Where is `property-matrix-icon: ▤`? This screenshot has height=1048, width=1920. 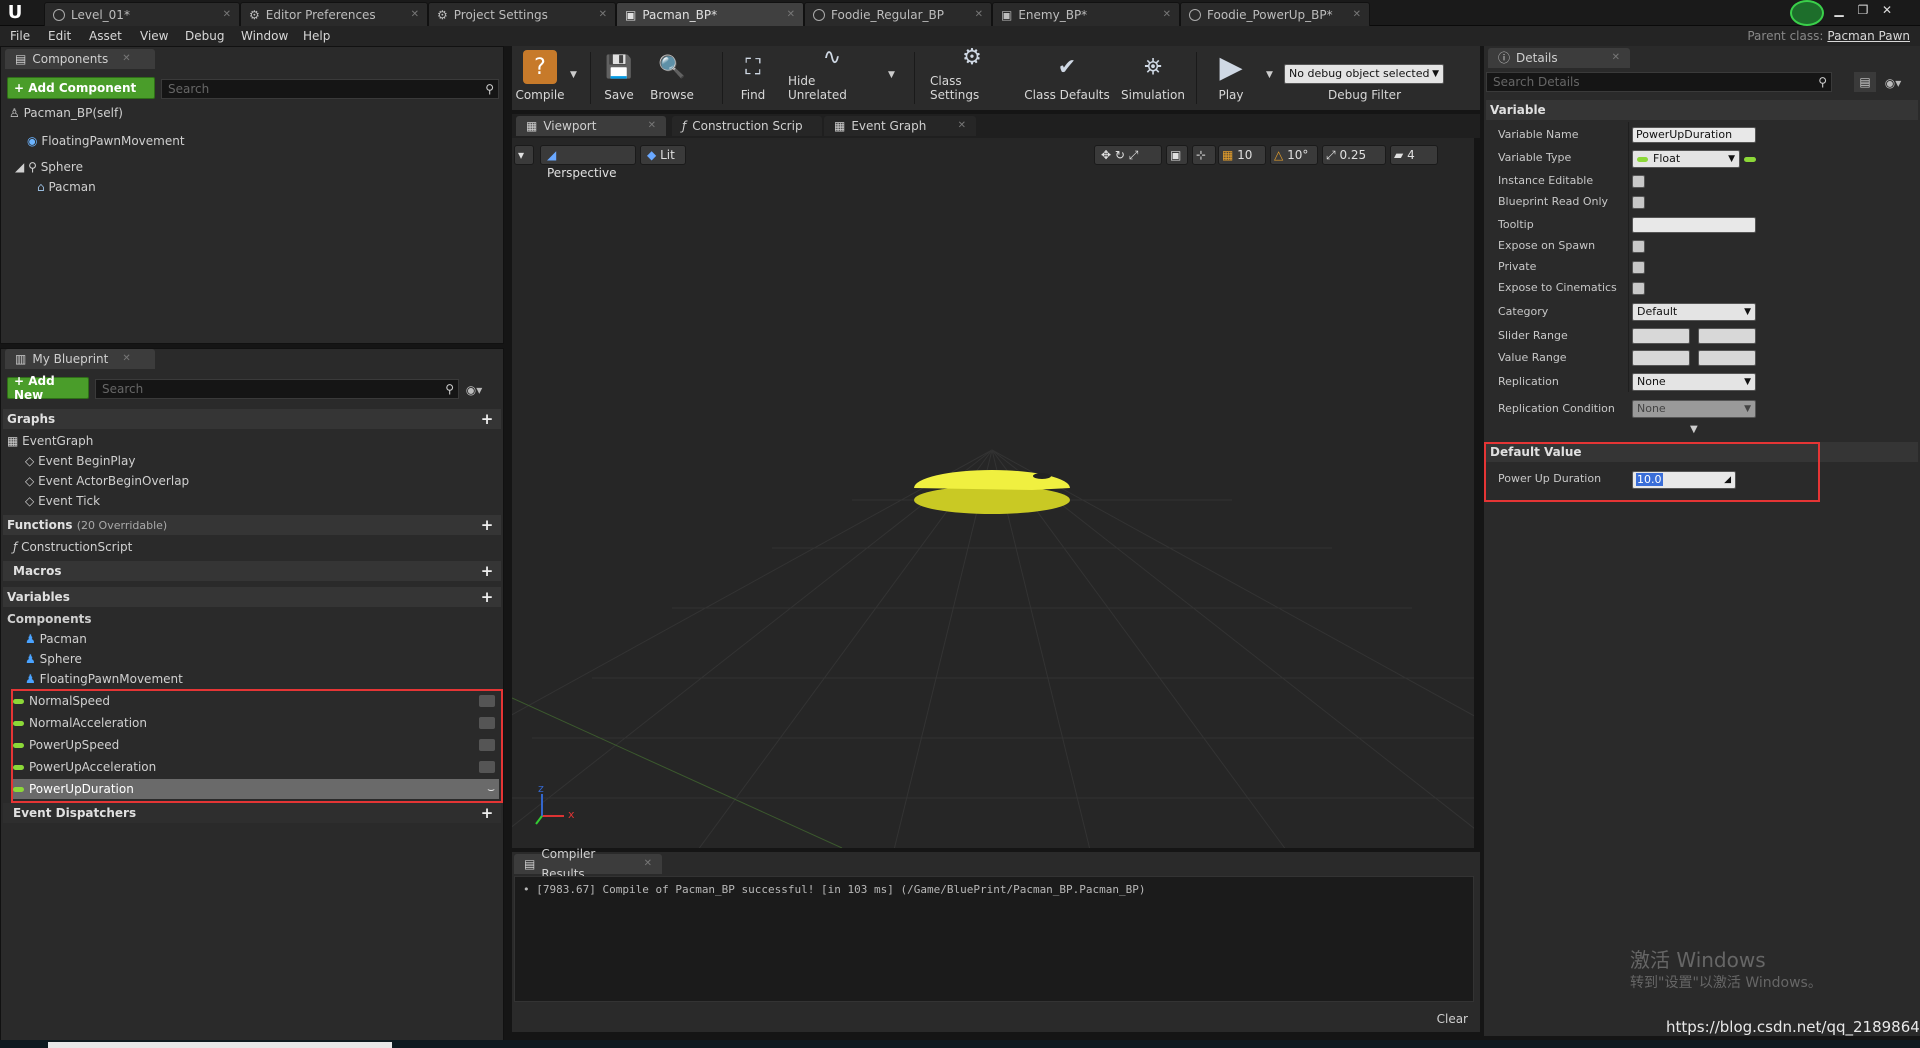 property-matrix-icon: ▤ is located at coordinates (1865, 82).